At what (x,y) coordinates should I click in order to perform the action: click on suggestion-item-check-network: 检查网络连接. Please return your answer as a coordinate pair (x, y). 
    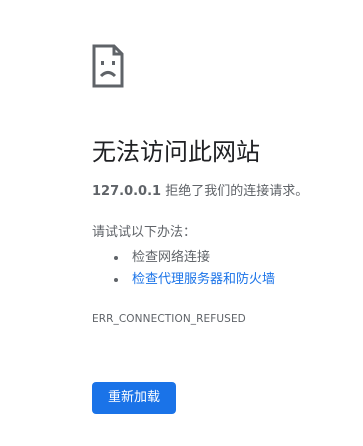
    Looking at the image, I should click on (192, 258).